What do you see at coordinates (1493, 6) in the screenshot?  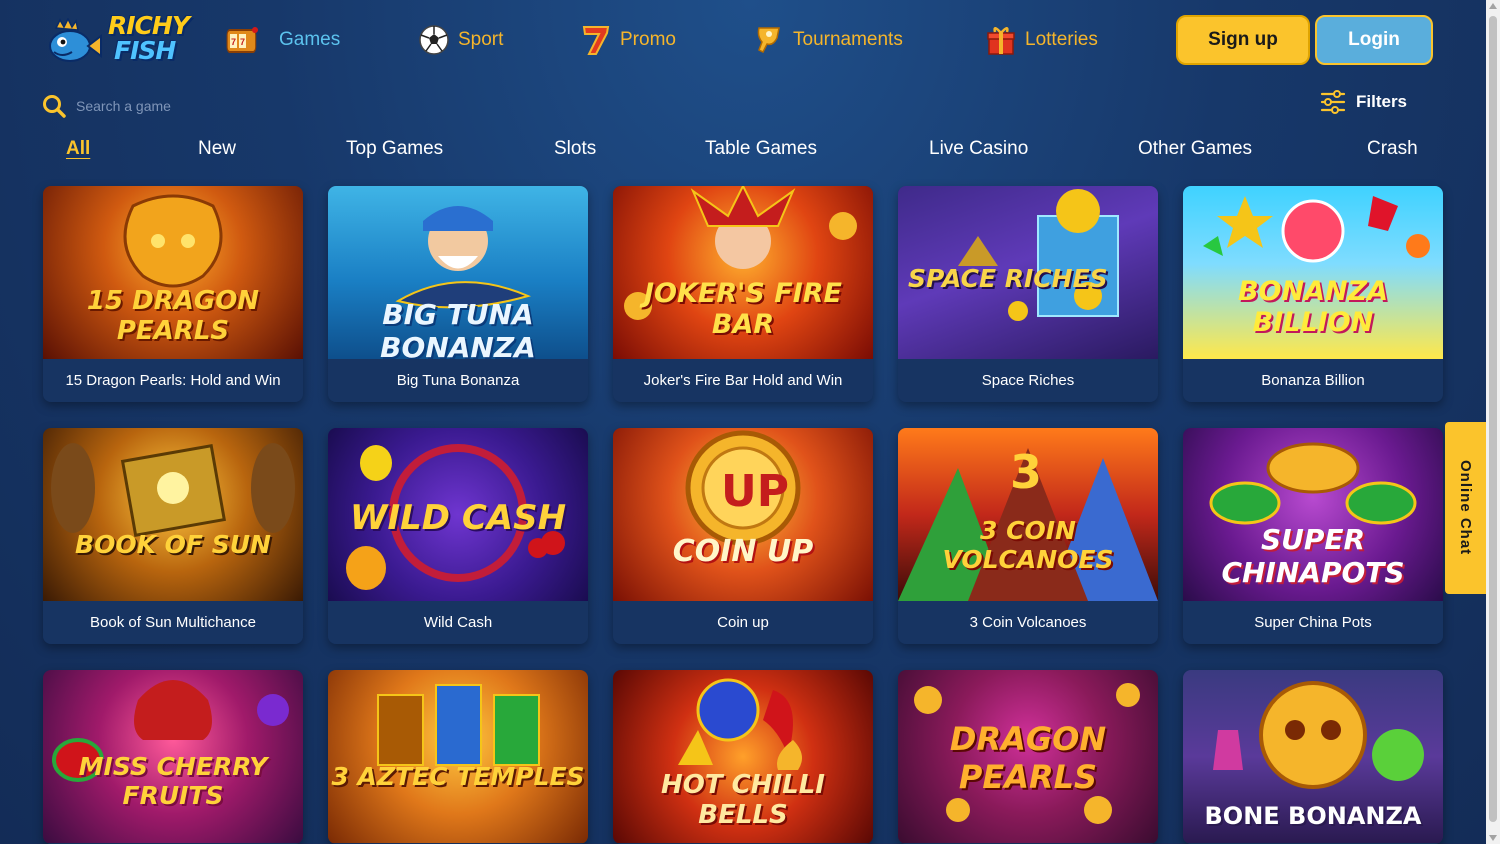 I see `scroll-up-arrow-icon` at bounding box center [1493, 6].